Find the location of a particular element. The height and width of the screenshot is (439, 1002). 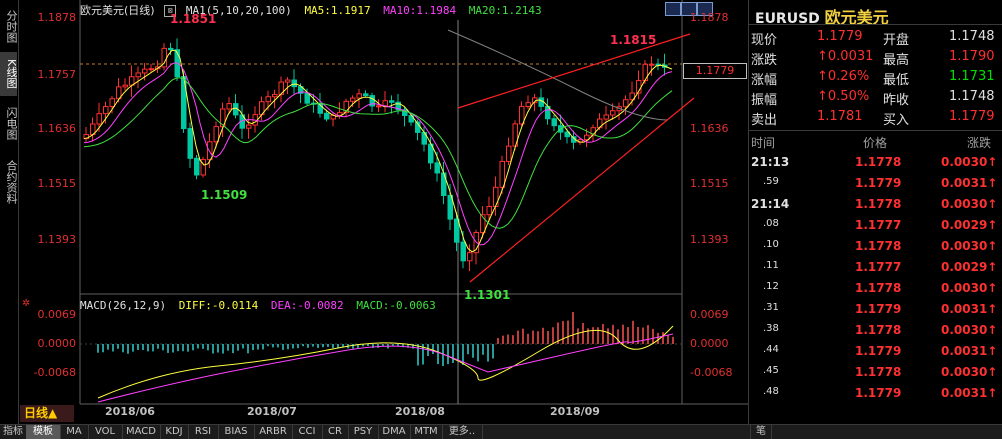

toolbar-button: MACD is located at coordinates (141, 432).